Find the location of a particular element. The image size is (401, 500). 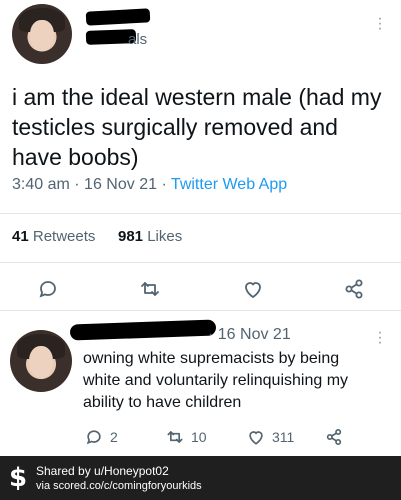

tweet-meta: 3:40 am · 16 Nov 21 · Twitter Web App is located at coordinates (149, 185).